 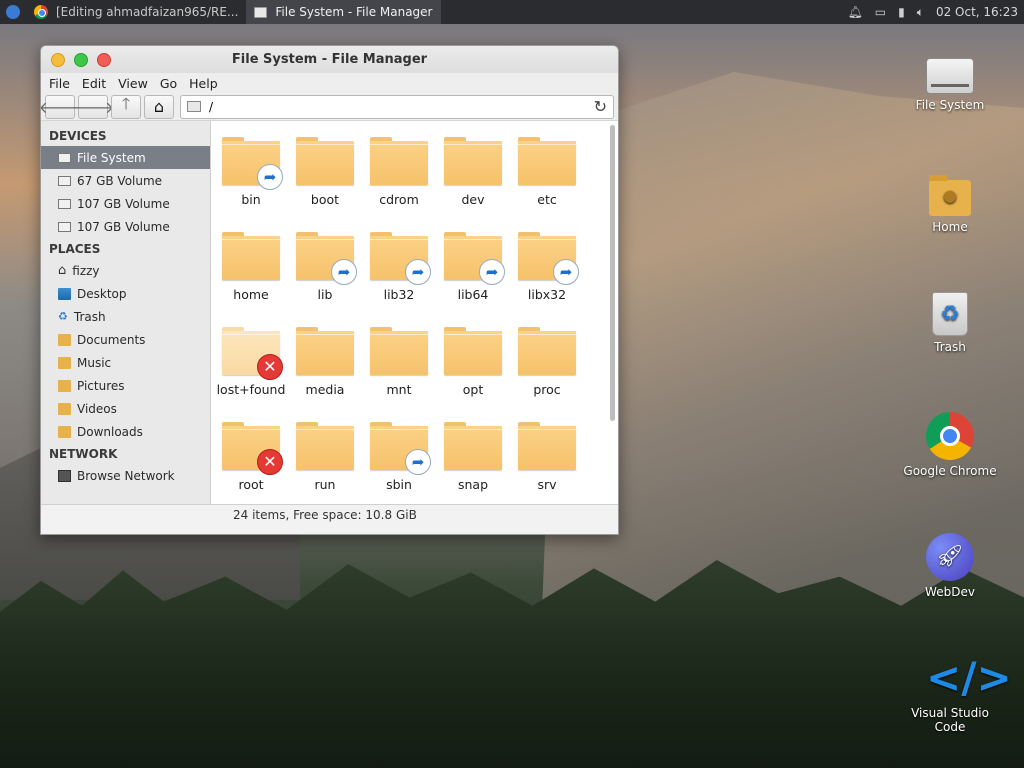 I want to click on file-name: boot, so click(x=325, y=199).